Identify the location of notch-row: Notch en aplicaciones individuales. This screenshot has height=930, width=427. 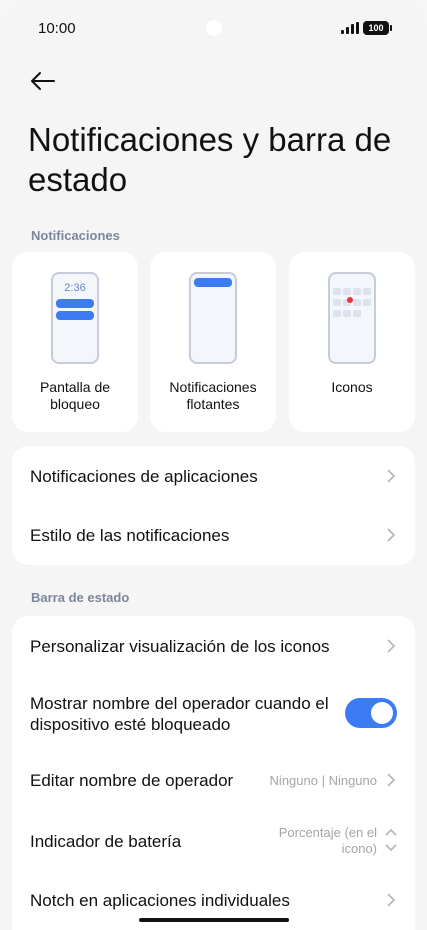
(213, 905).